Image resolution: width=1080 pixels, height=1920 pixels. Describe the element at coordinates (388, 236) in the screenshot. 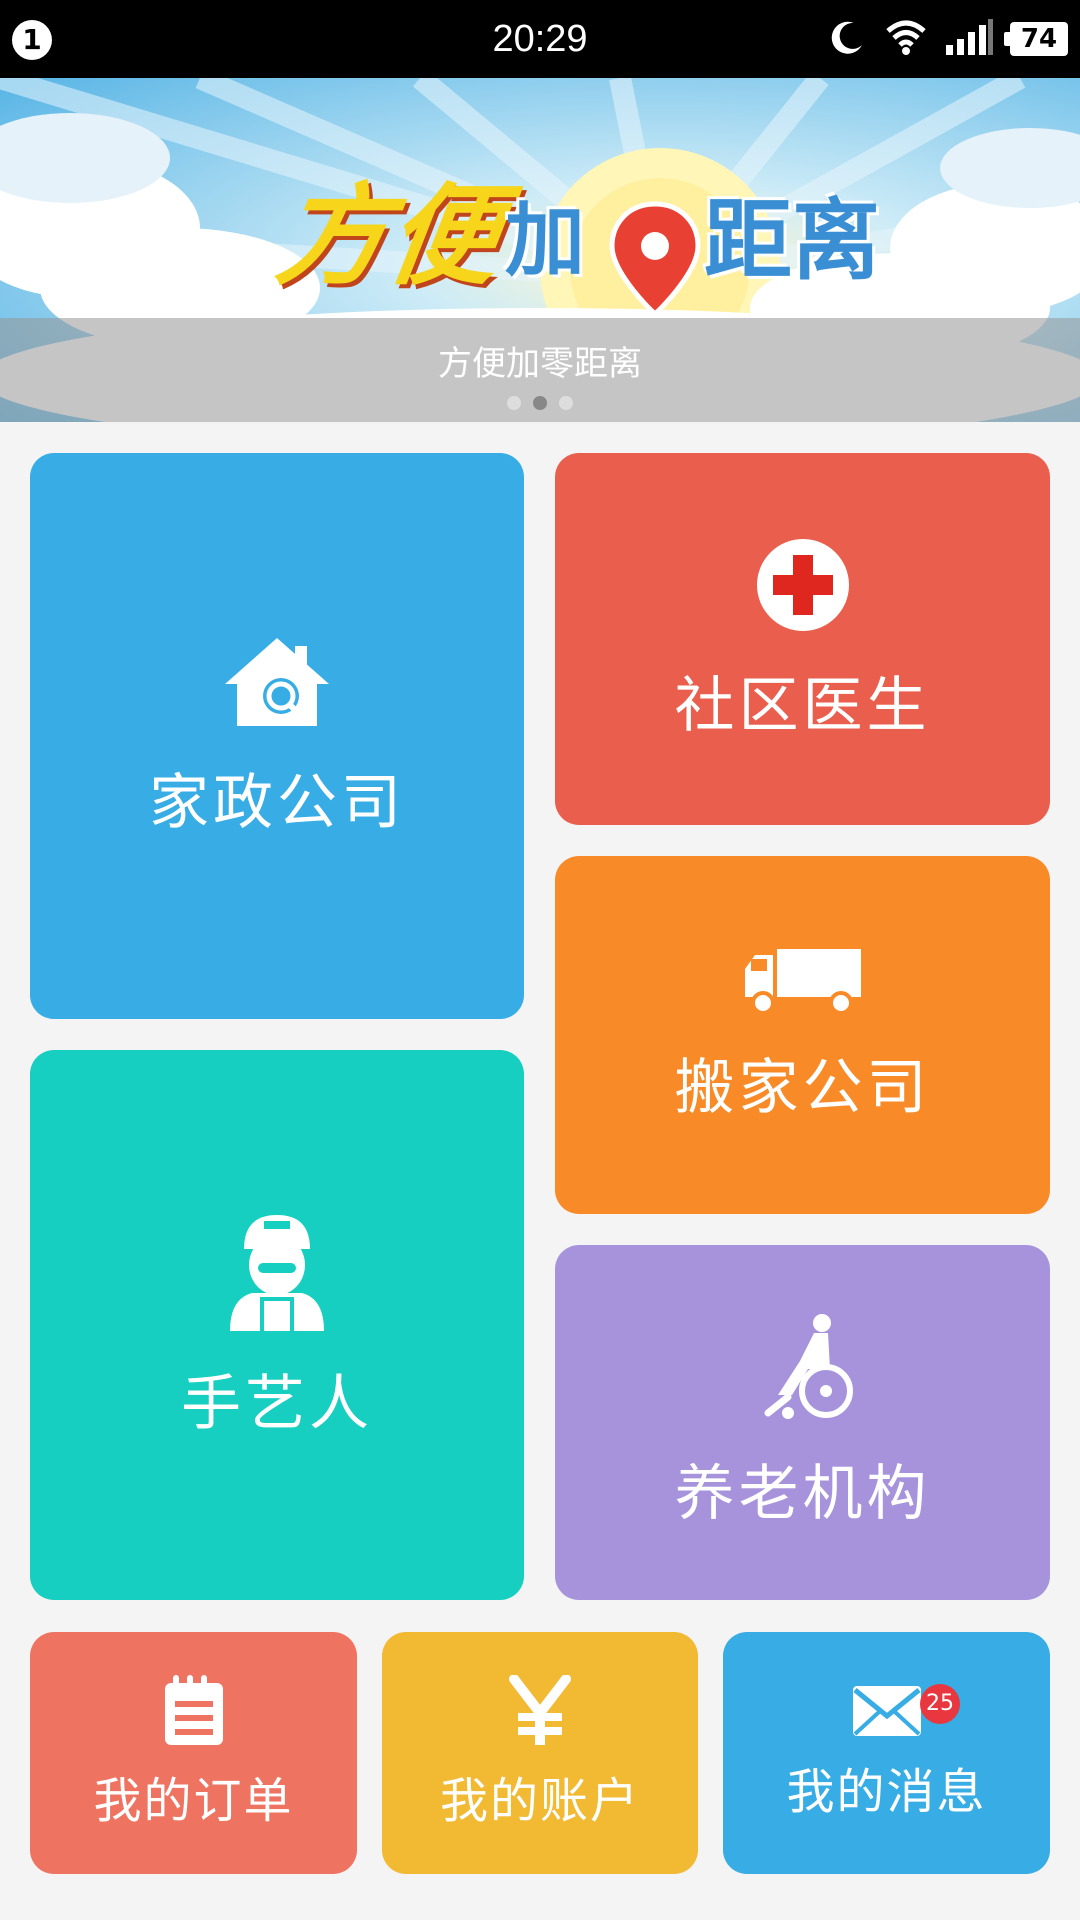

I see `banner-logo-text-1: 方便` at that location.